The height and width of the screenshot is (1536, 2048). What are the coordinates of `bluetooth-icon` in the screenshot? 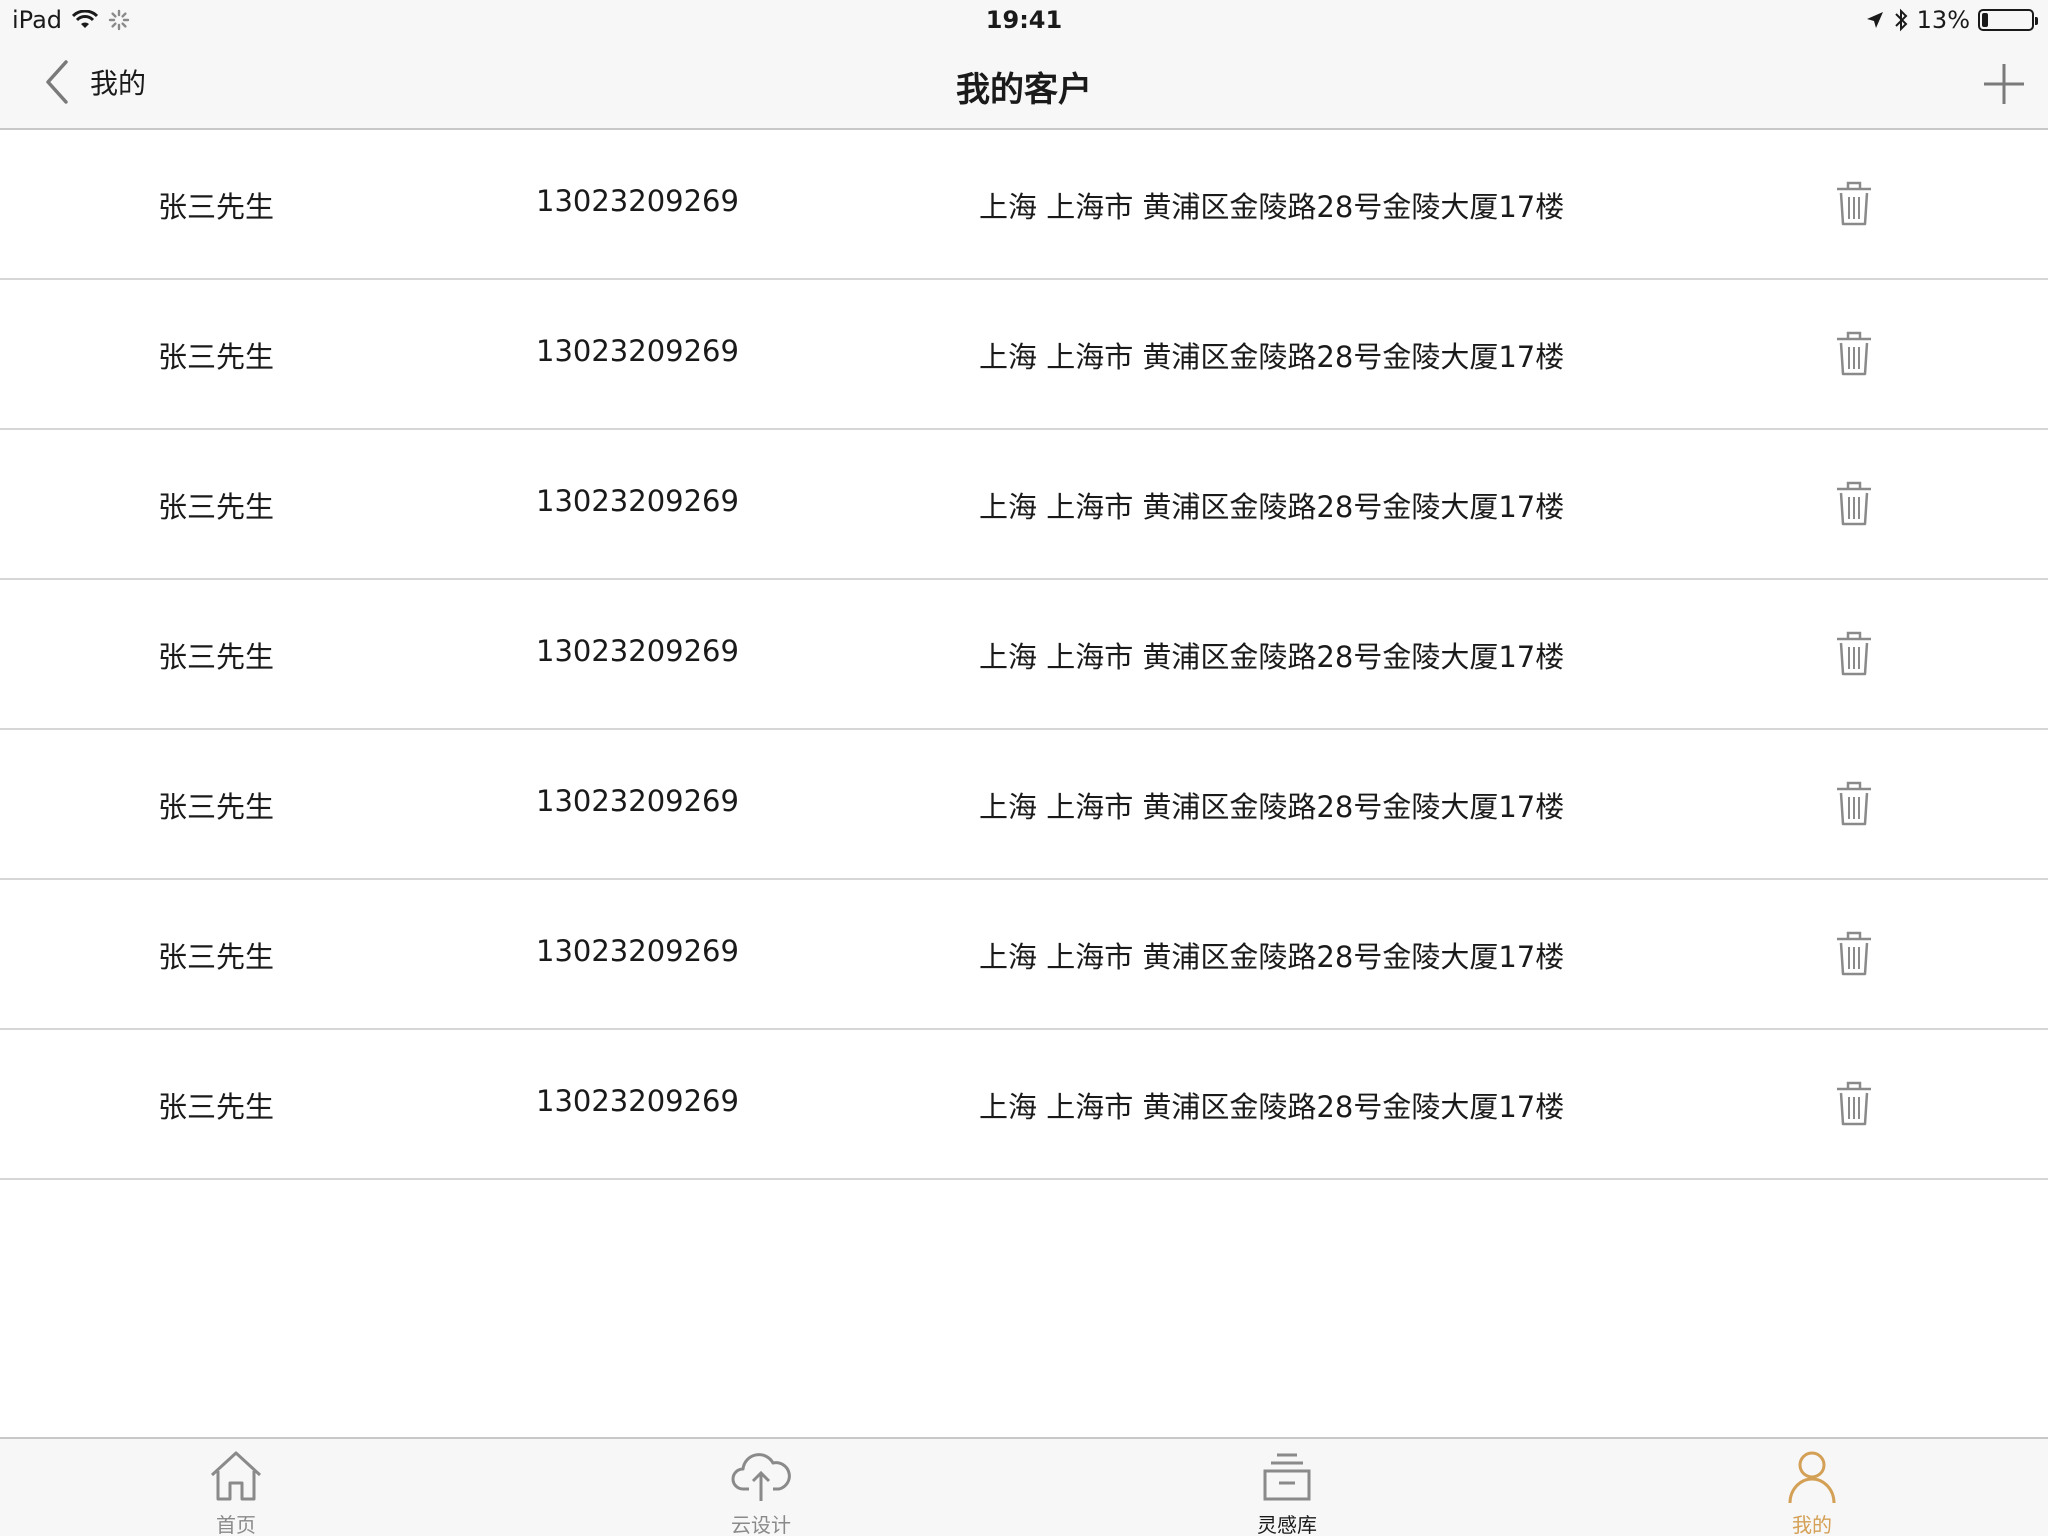 It's located at (1901, 20).